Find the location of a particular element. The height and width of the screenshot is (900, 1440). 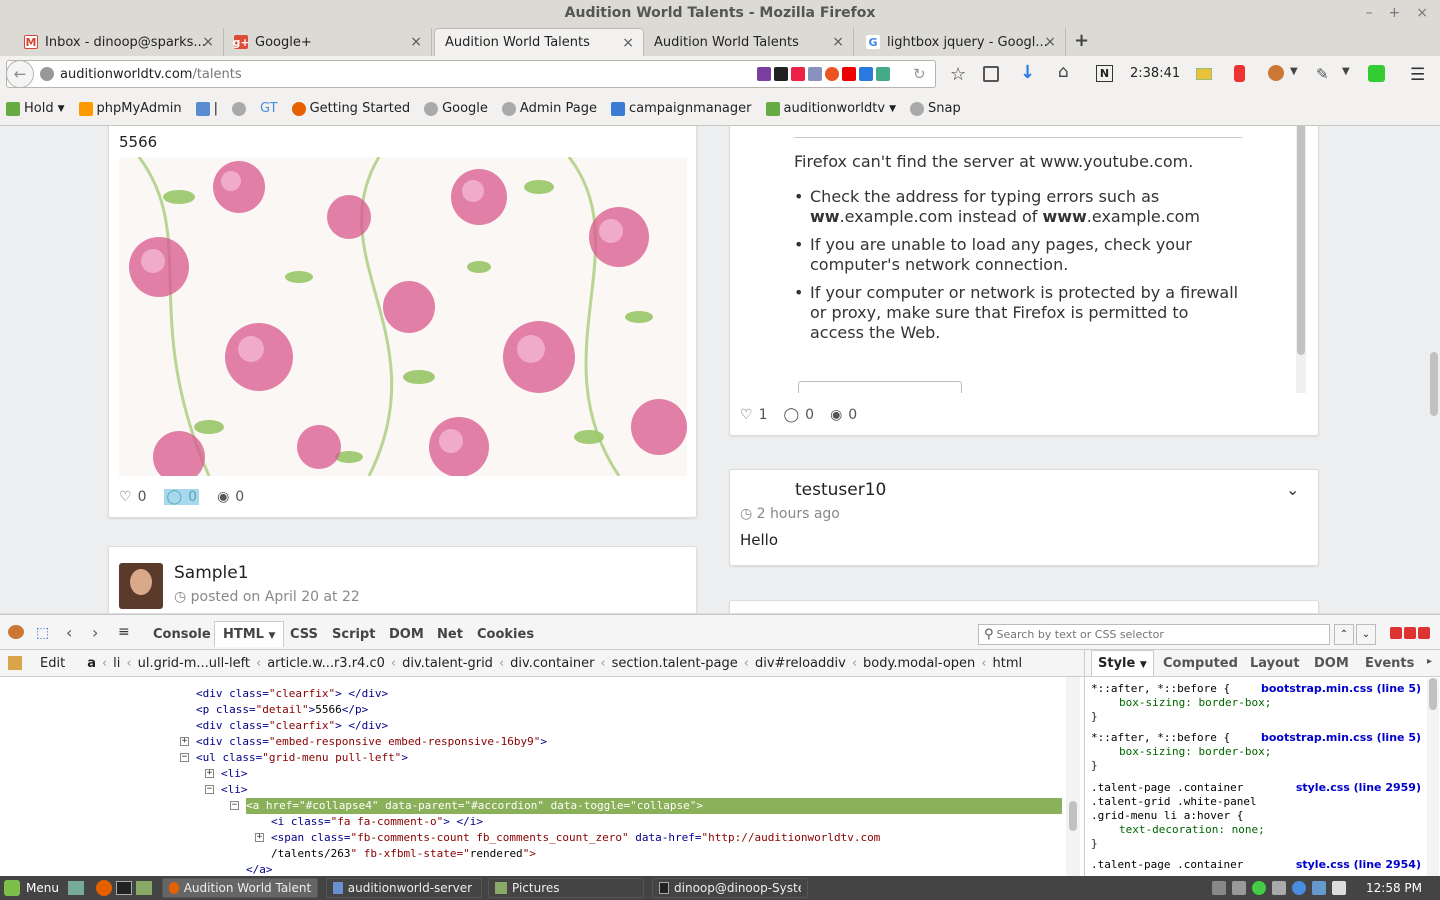

addon-n-icon: N is located at coordinates (1104, 73).